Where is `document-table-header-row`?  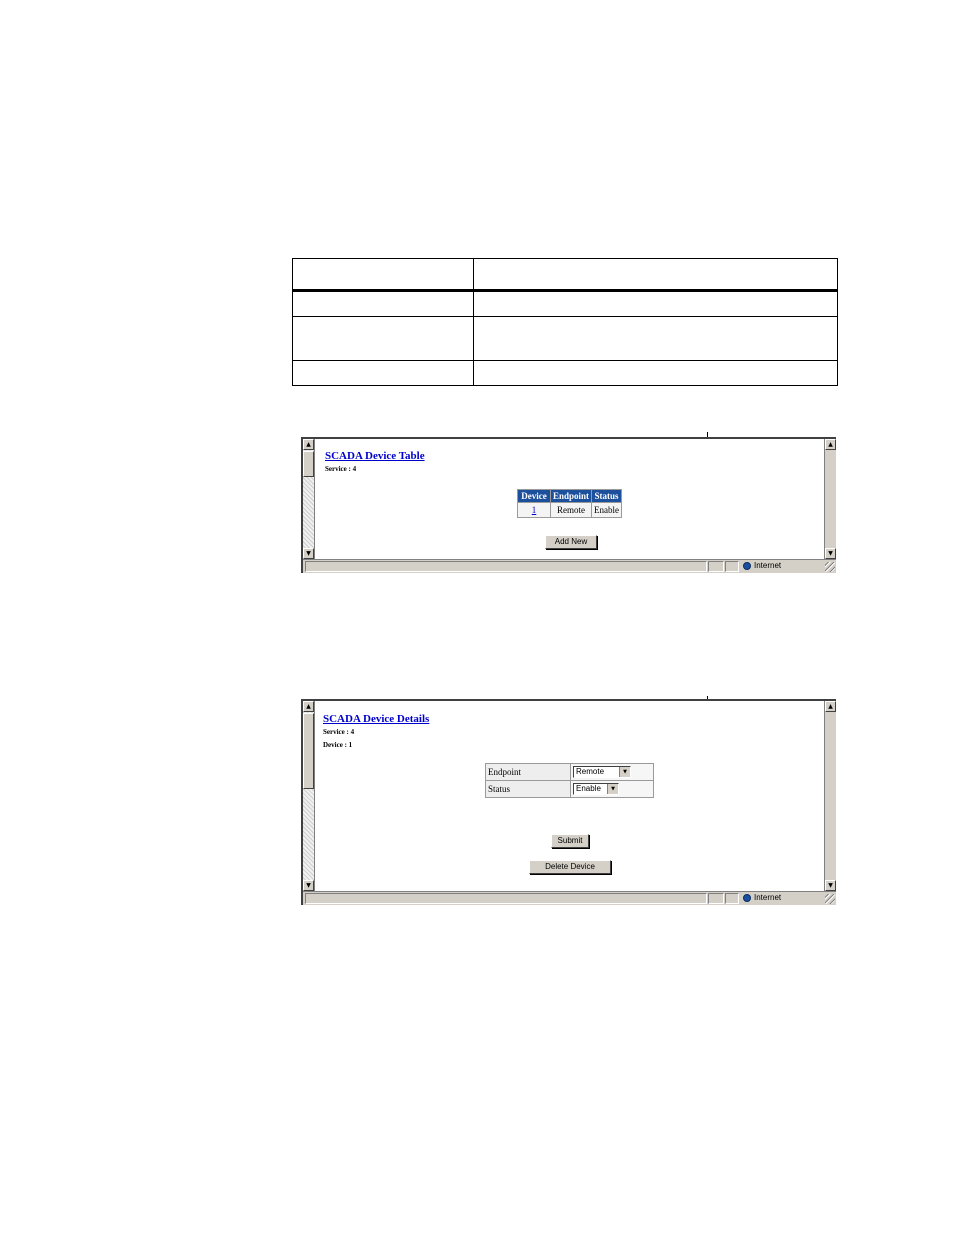 document-table-header-row is located at coordinates (565, 275).